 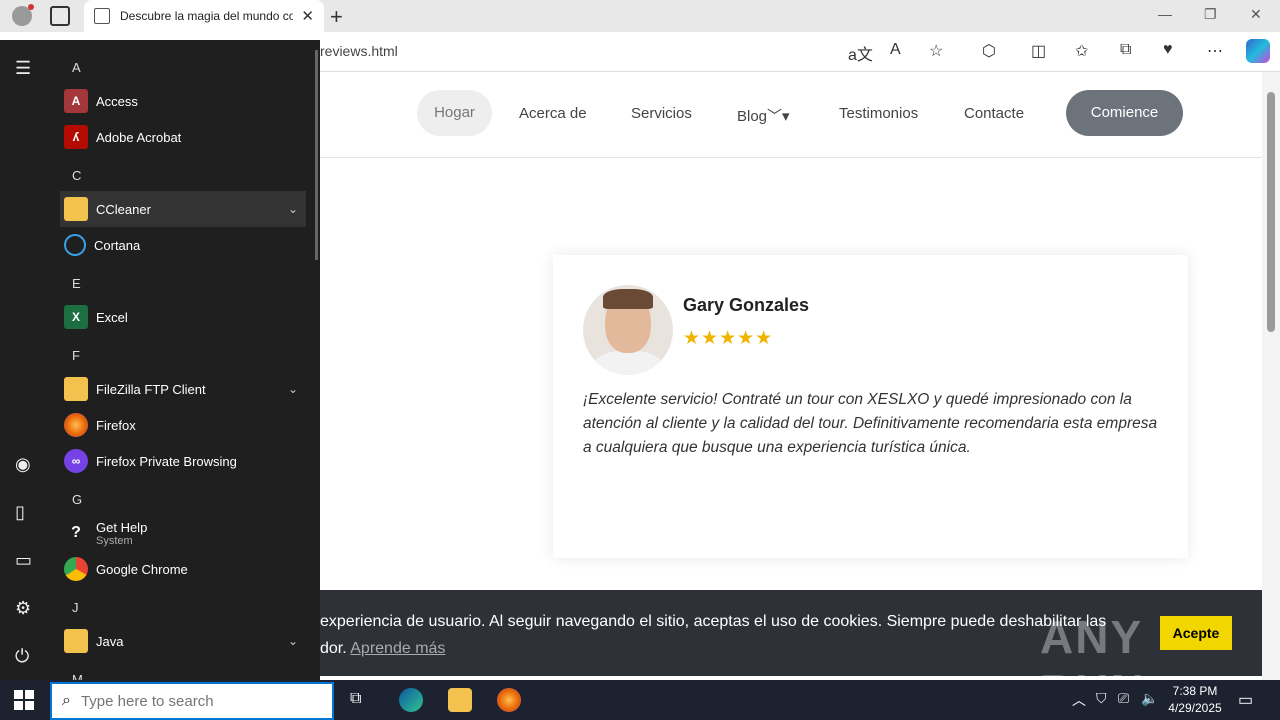 I want to click on scroll-thumb, so click(x=1271, y=212).